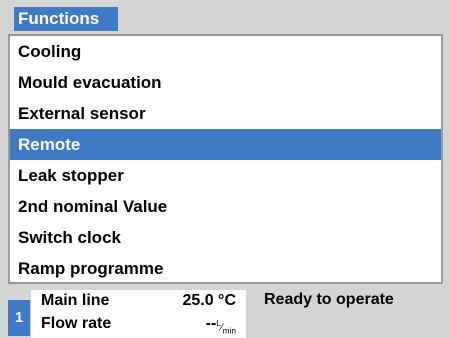 This screenshot has height=338, width=450. What do you see at coordinates (211, 323) in the screenshot?
I see `flow-rate-value: --` at bounding box center [211, 323].